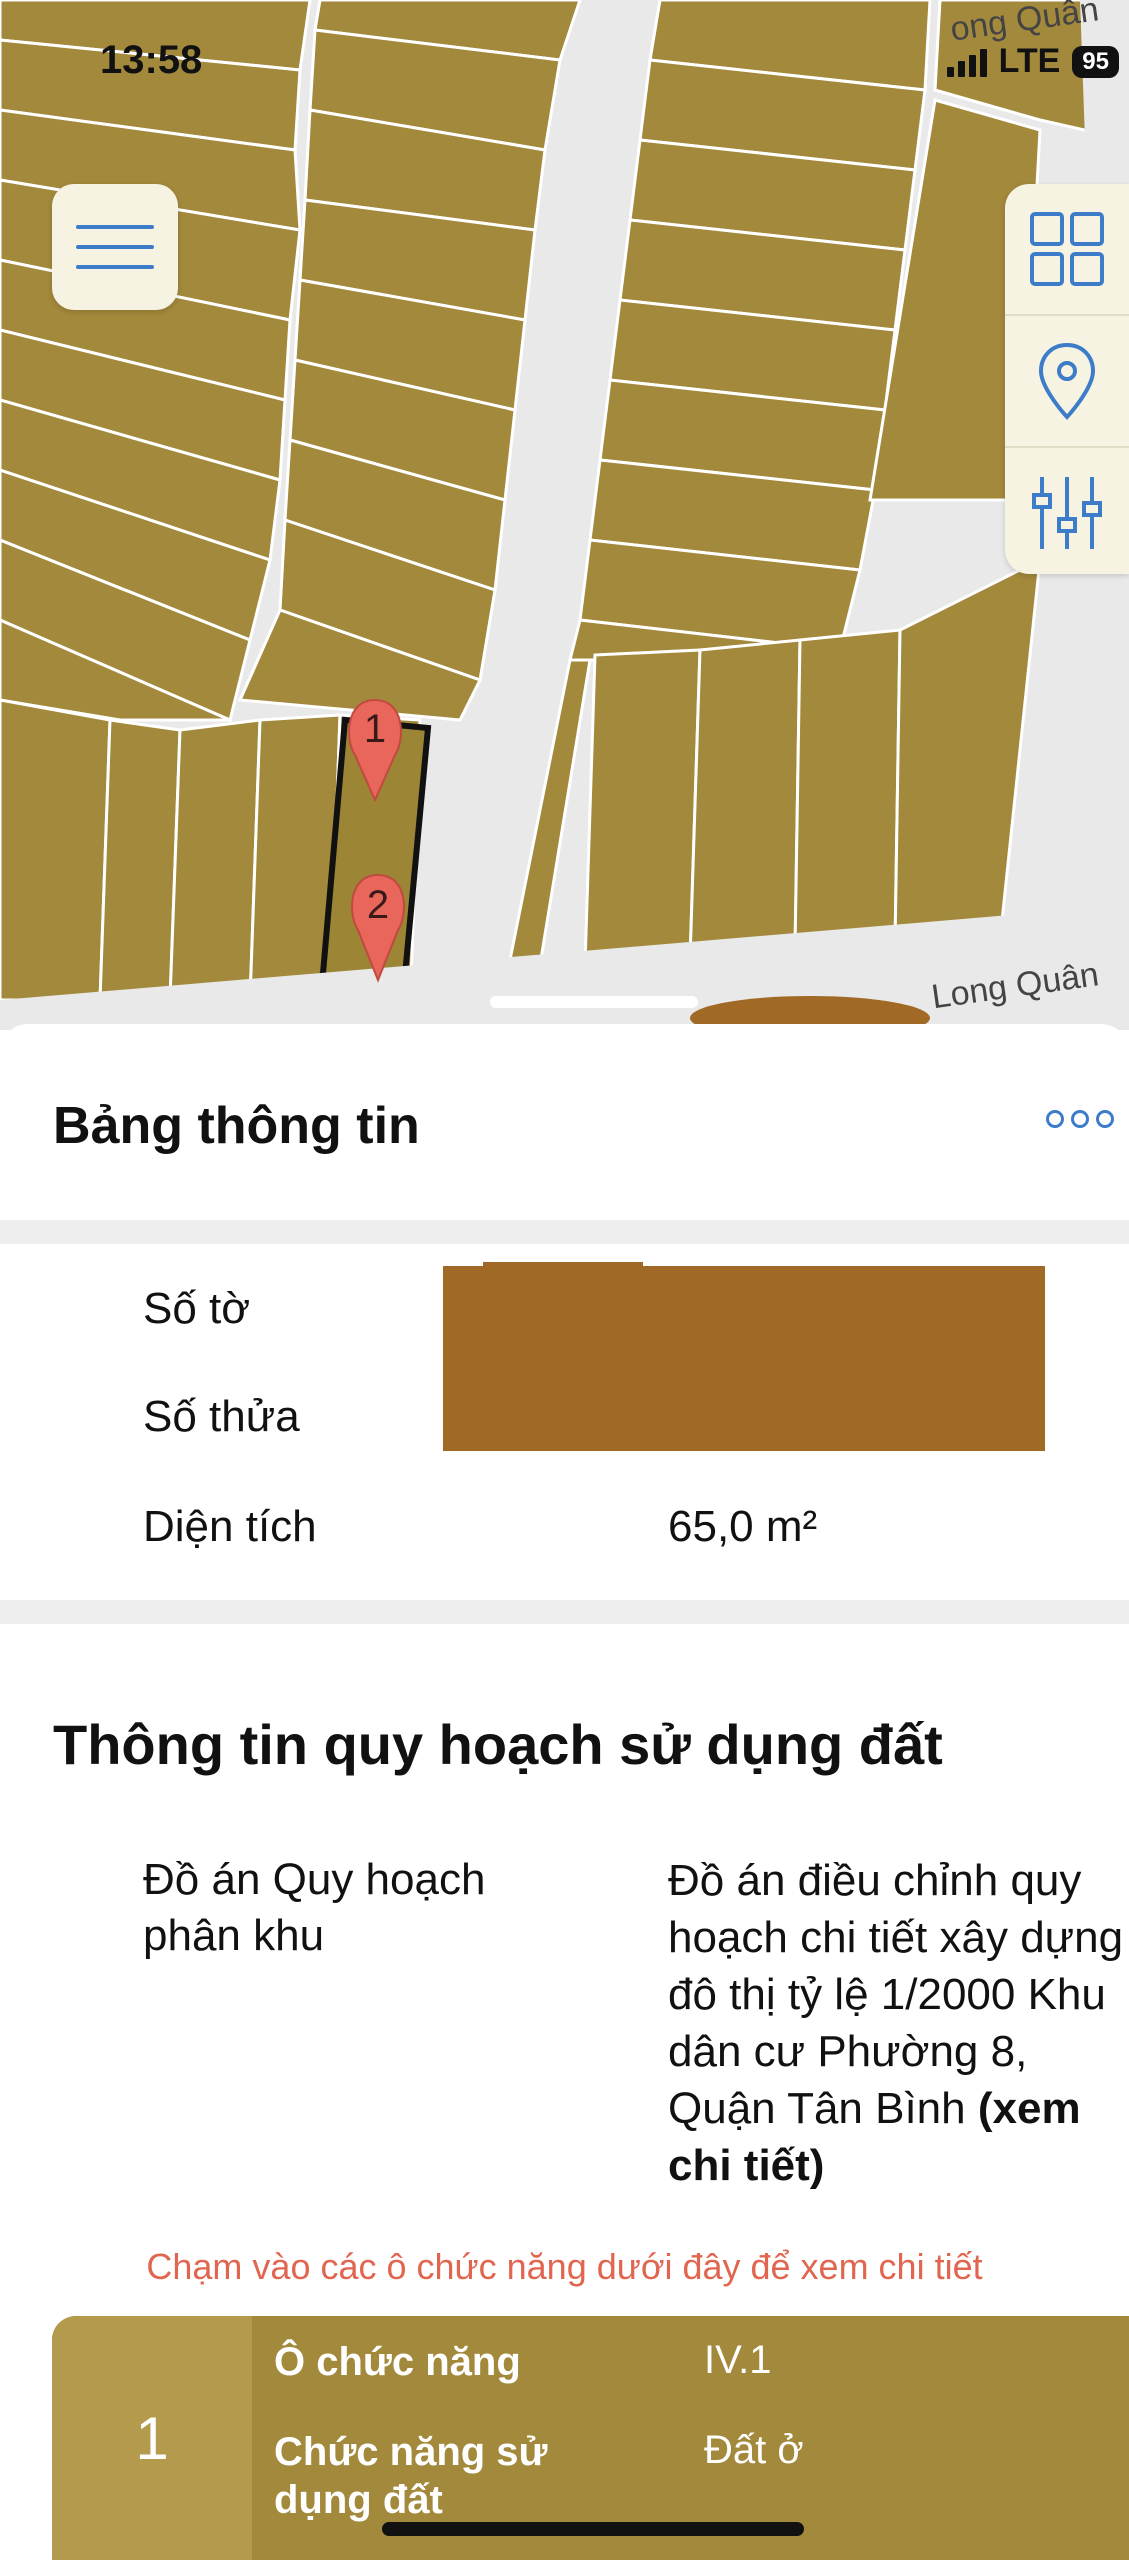 The width and height of the screenshot is (1129, 2560). Describe the element at coordinates (966, 62) in the screenshot. I see `signal-icon` at that location.